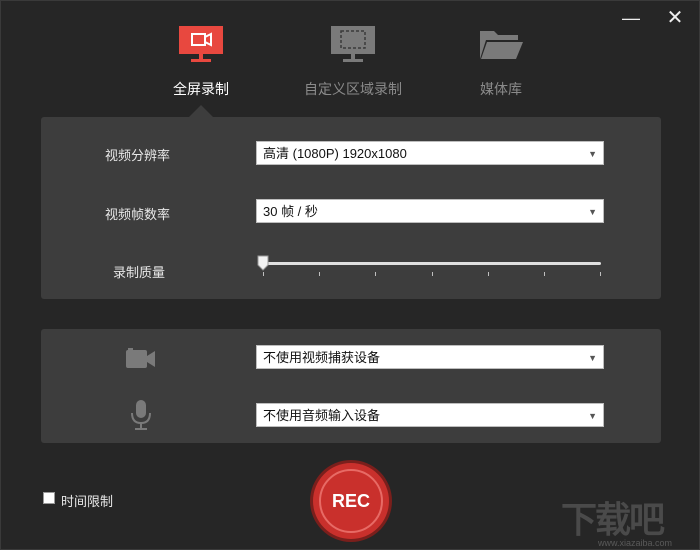 The image size is (700, 550). Describe the element at coordinates (501, 62) in the screenshot. I see `tab-media-library: 媒体库` at that location.